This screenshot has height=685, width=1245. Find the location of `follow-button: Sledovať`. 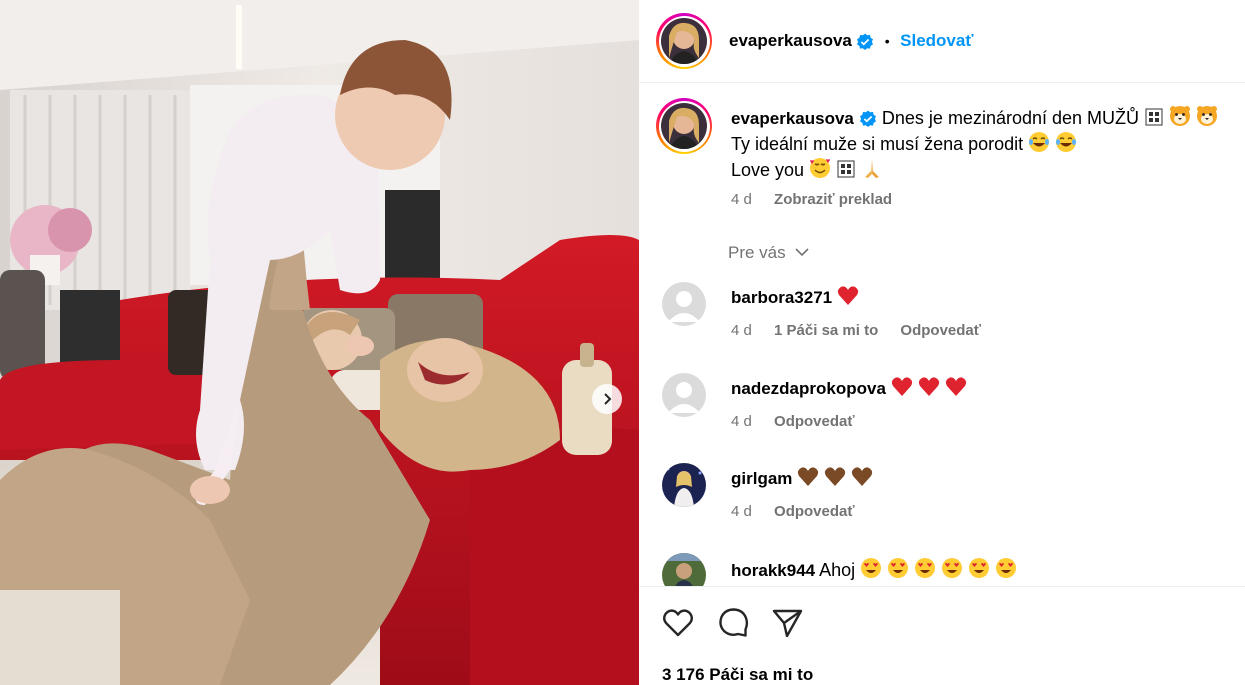

follow-button: Sledovať is located at coordinates (936, 40).